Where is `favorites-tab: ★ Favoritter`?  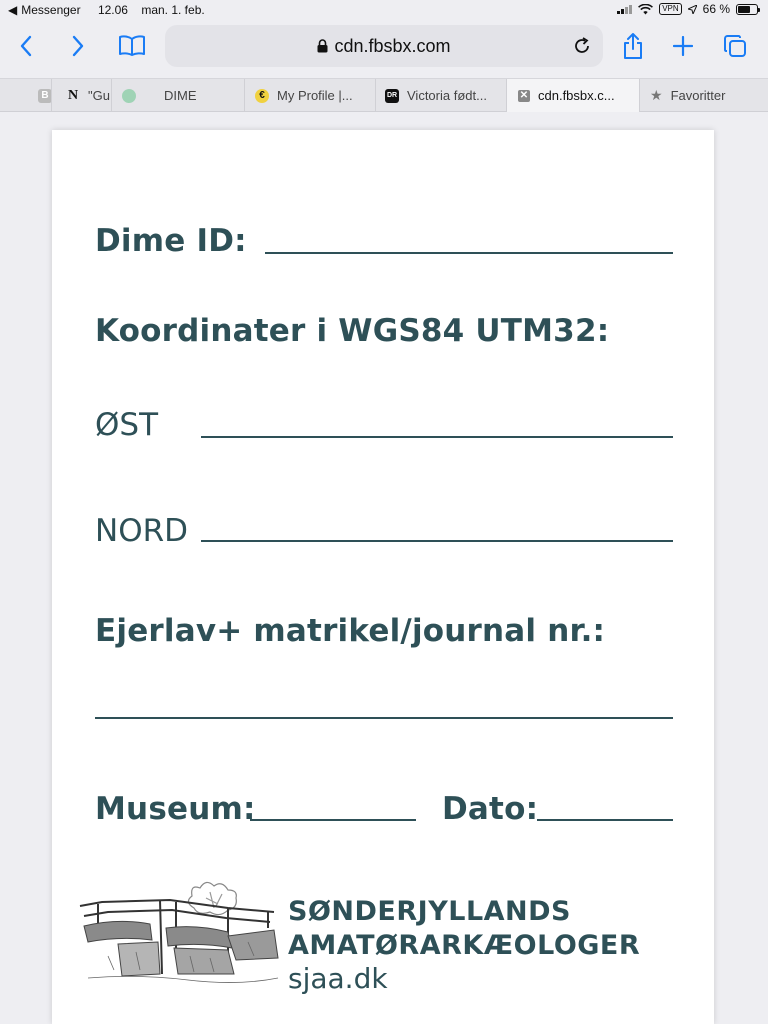
favorites-tab: ★ Favoritter is located at coordinates (704, 95).